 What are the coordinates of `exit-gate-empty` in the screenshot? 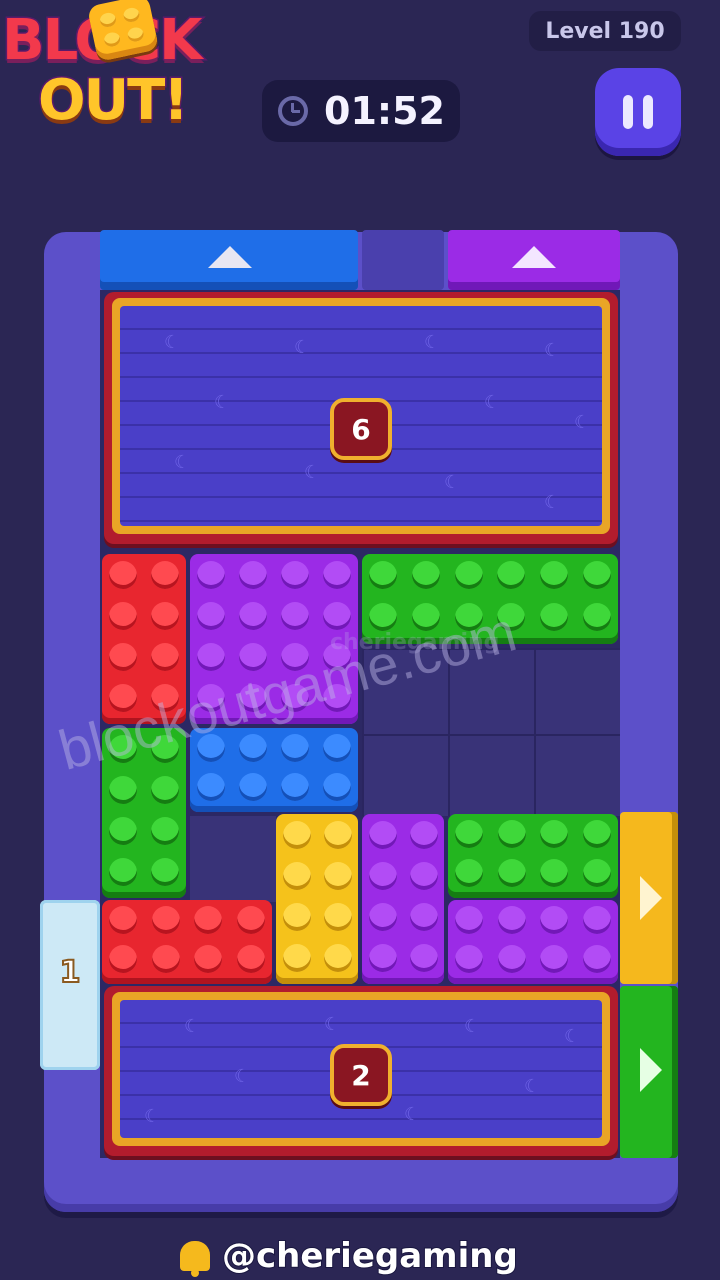 It's located at (403, 260).